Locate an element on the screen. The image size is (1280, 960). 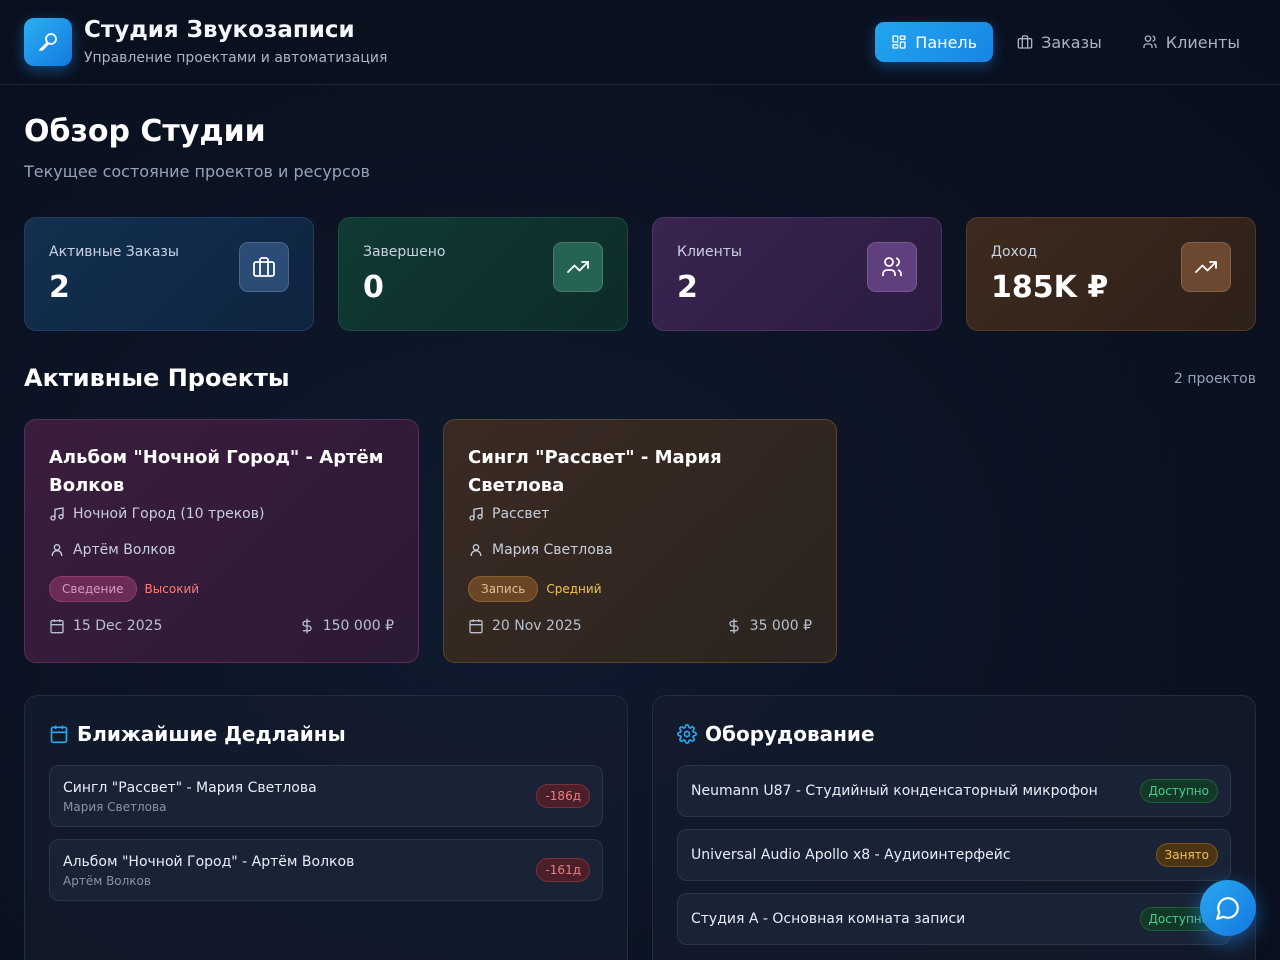
project-title: Сингл "Рассвет" - Мария Светлова is located at coordinates (595, 471).